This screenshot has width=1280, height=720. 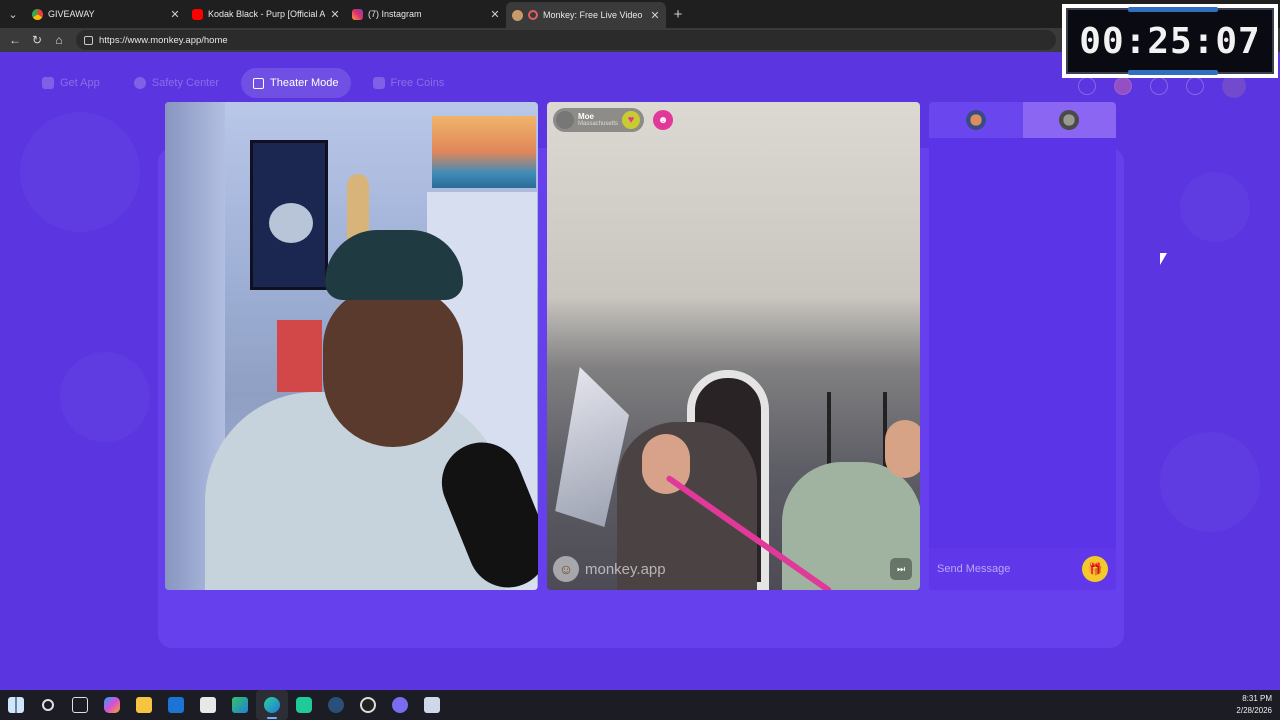 I want to click on remote-user-info: Moe Massachusetts, so click(x=598, y=120).